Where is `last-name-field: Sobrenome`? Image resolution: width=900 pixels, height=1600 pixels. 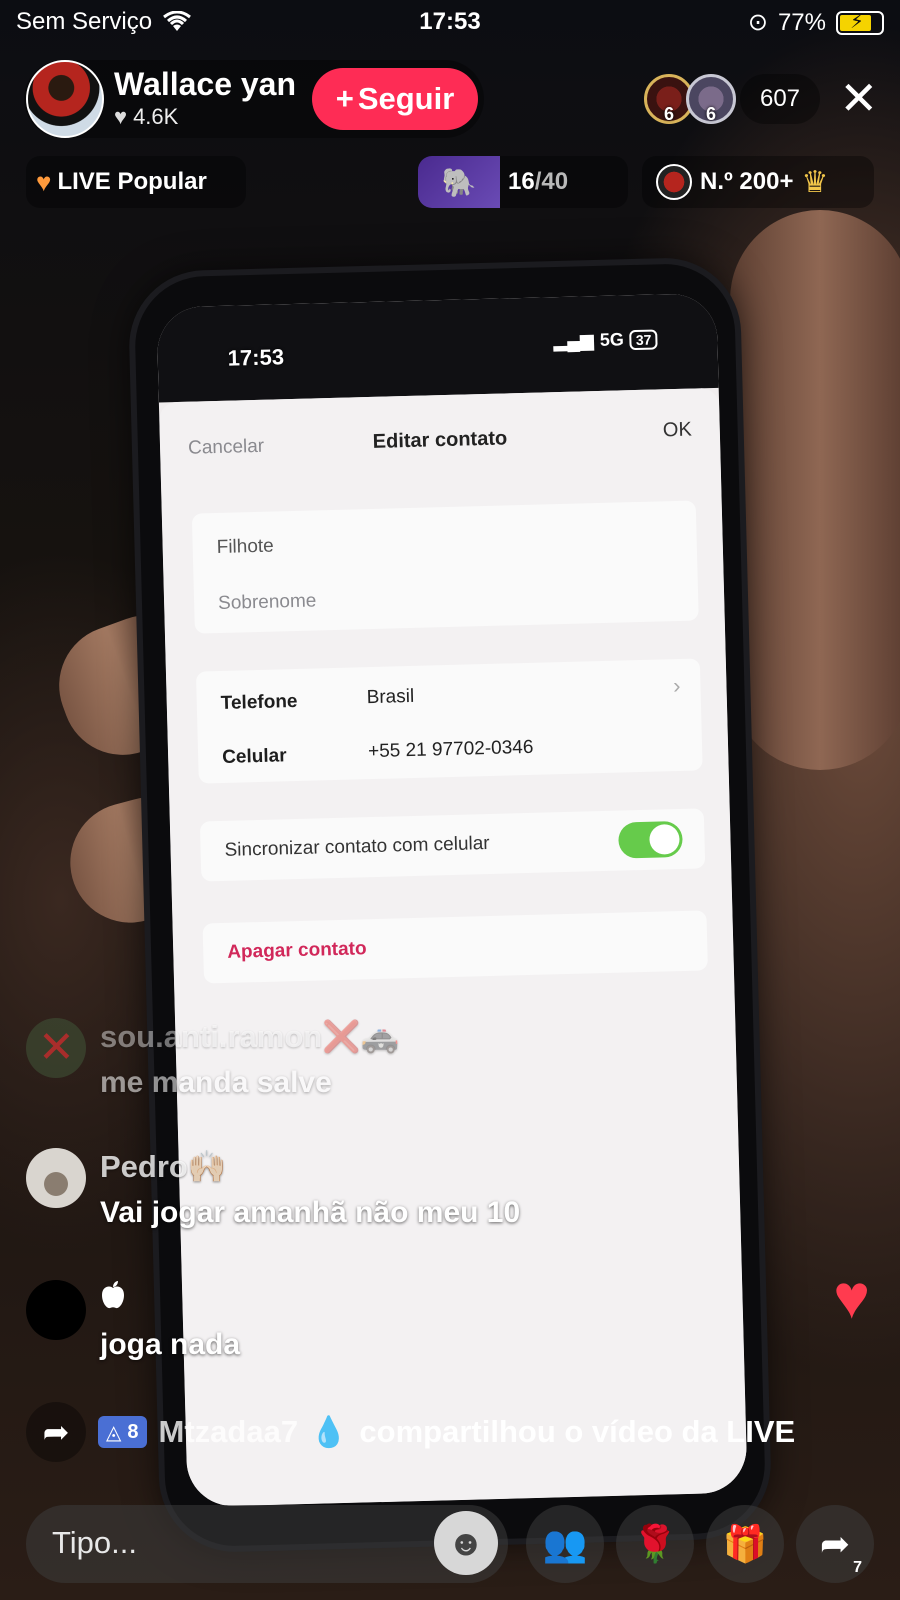
last-name-field: Sobrenome is located at coordinates (267, 602).